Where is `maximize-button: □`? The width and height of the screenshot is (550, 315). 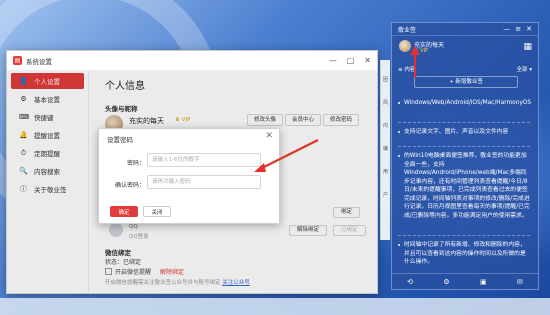
maximize-button: □ is located at coordinates (351, 60).